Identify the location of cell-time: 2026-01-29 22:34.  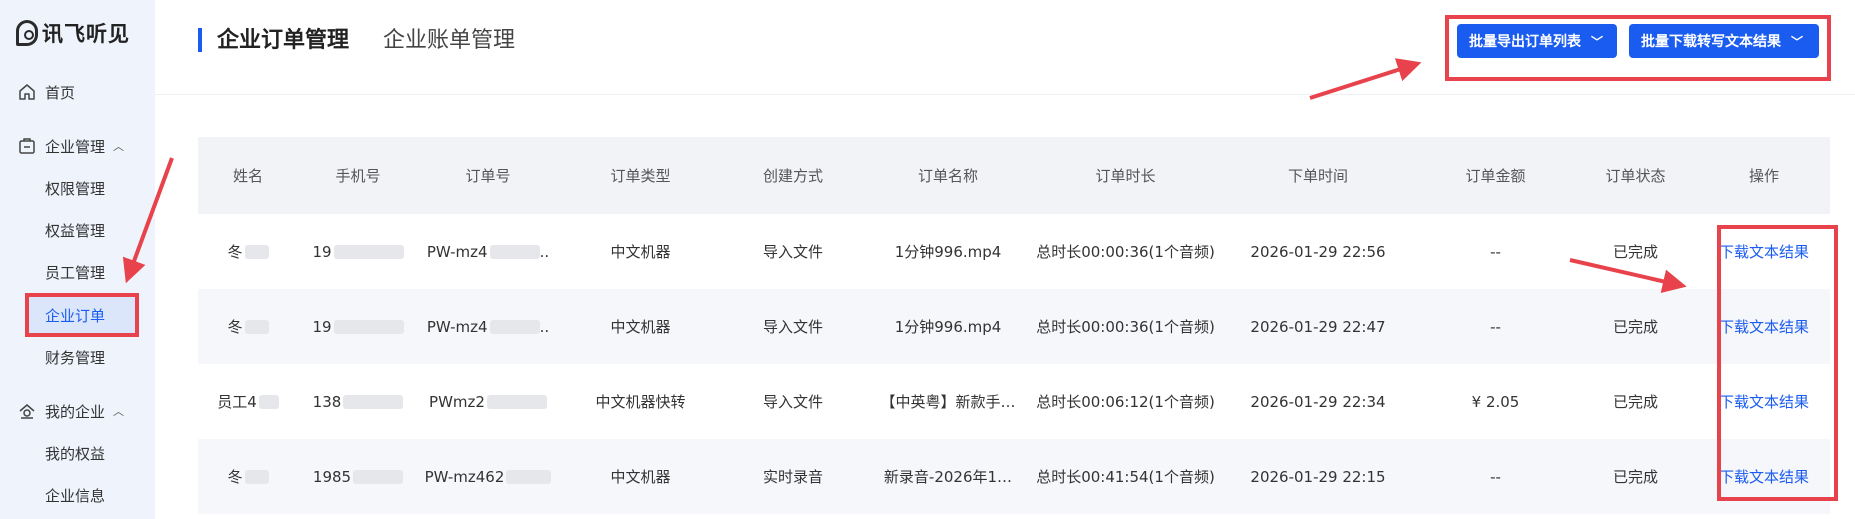
(1318, 401).